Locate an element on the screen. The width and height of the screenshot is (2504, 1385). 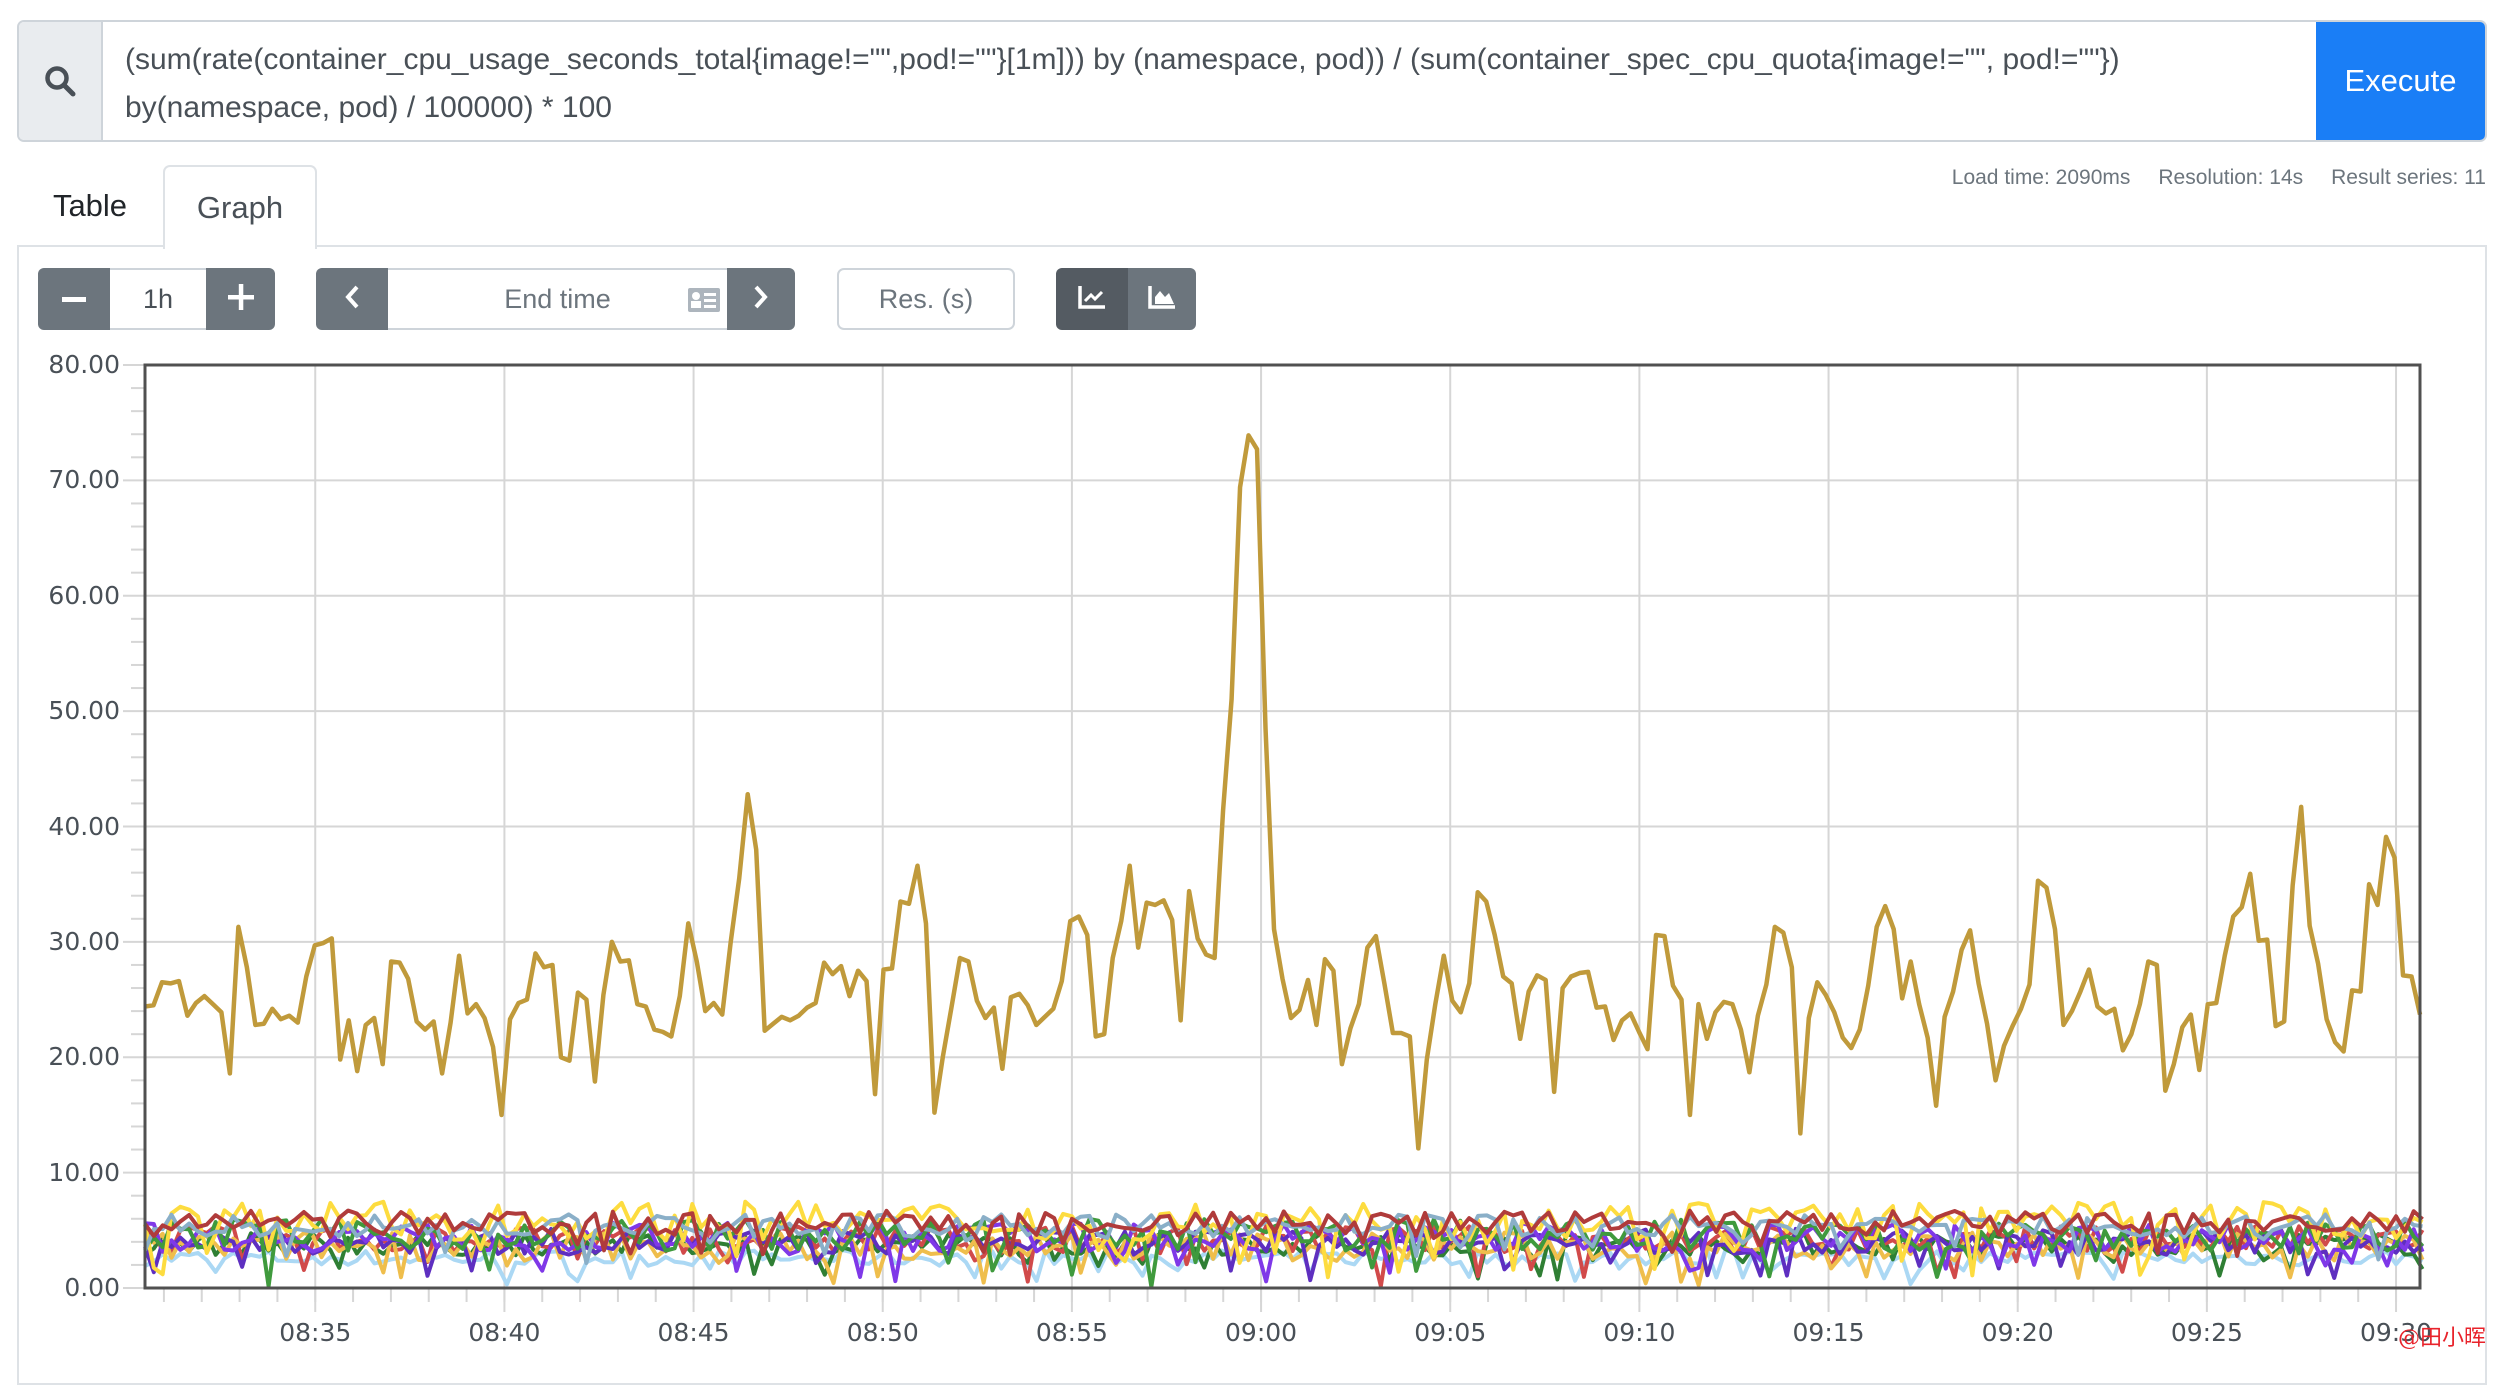
end-time-placeholder: End time is located at coordinates (557, 298).